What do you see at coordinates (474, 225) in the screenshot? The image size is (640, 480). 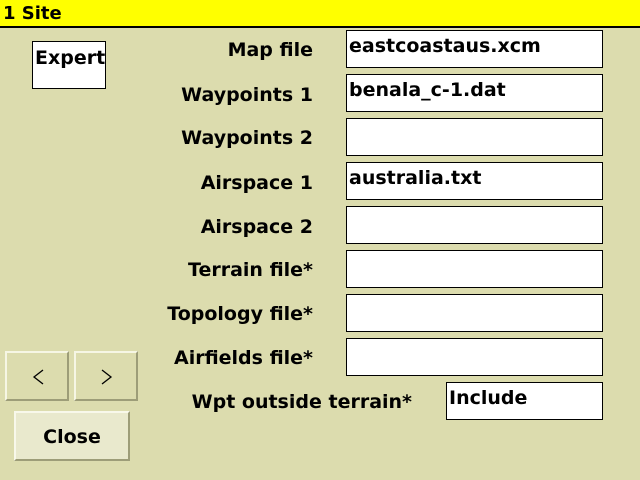 I see `airspace-2-field` at bounding box center [474, 225].